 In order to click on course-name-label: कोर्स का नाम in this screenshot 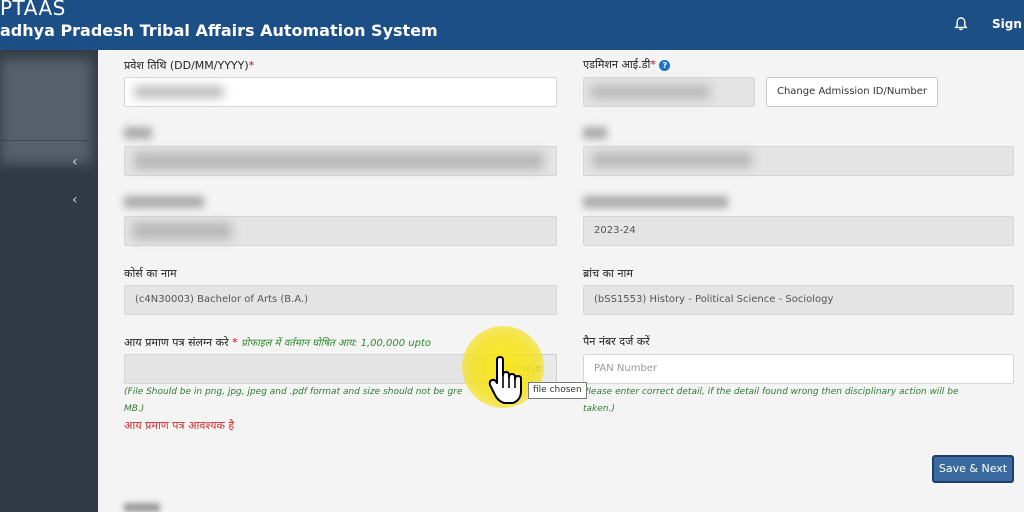, I will do `click(150, 273)`.